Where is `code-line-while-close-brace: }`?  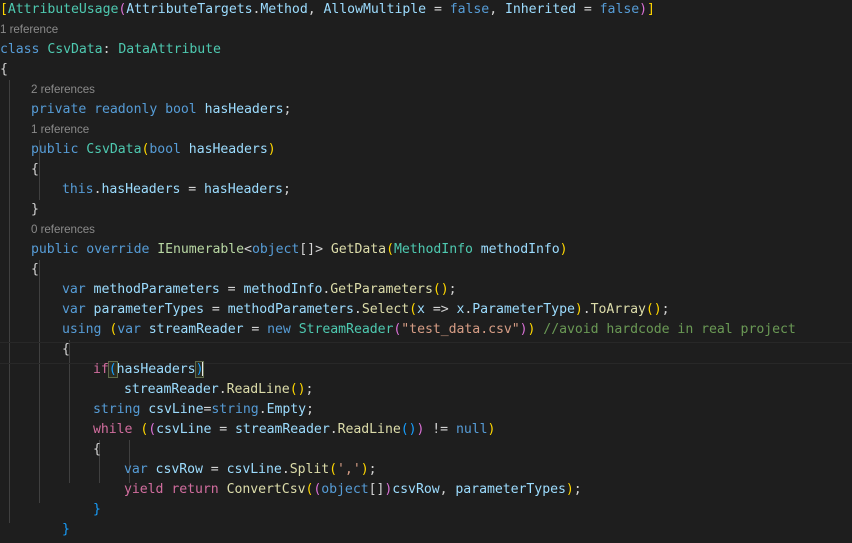 code-line-while-close-brace: } is located at coordinates (426, 510).